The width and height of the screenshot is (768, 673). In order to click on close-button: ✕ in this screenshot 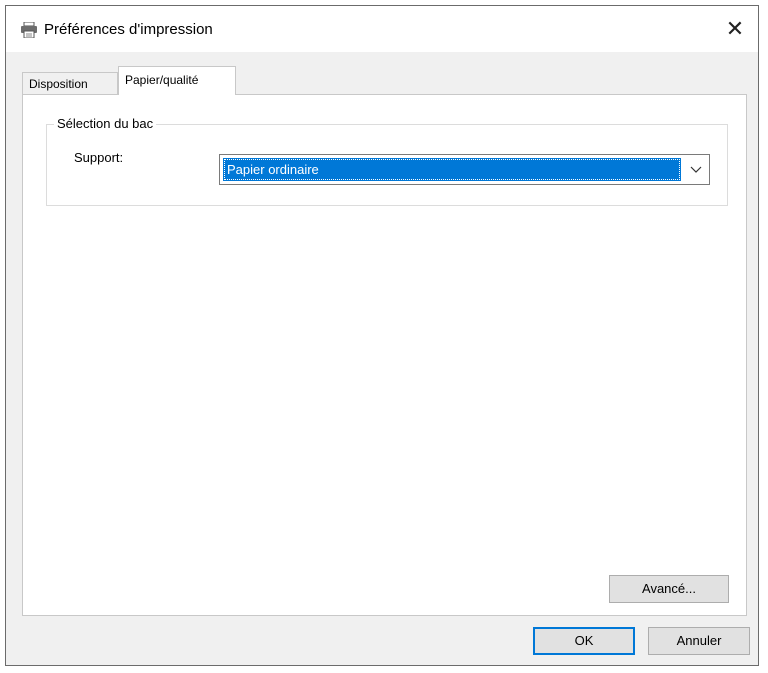, I will do `click(735, 29)`.